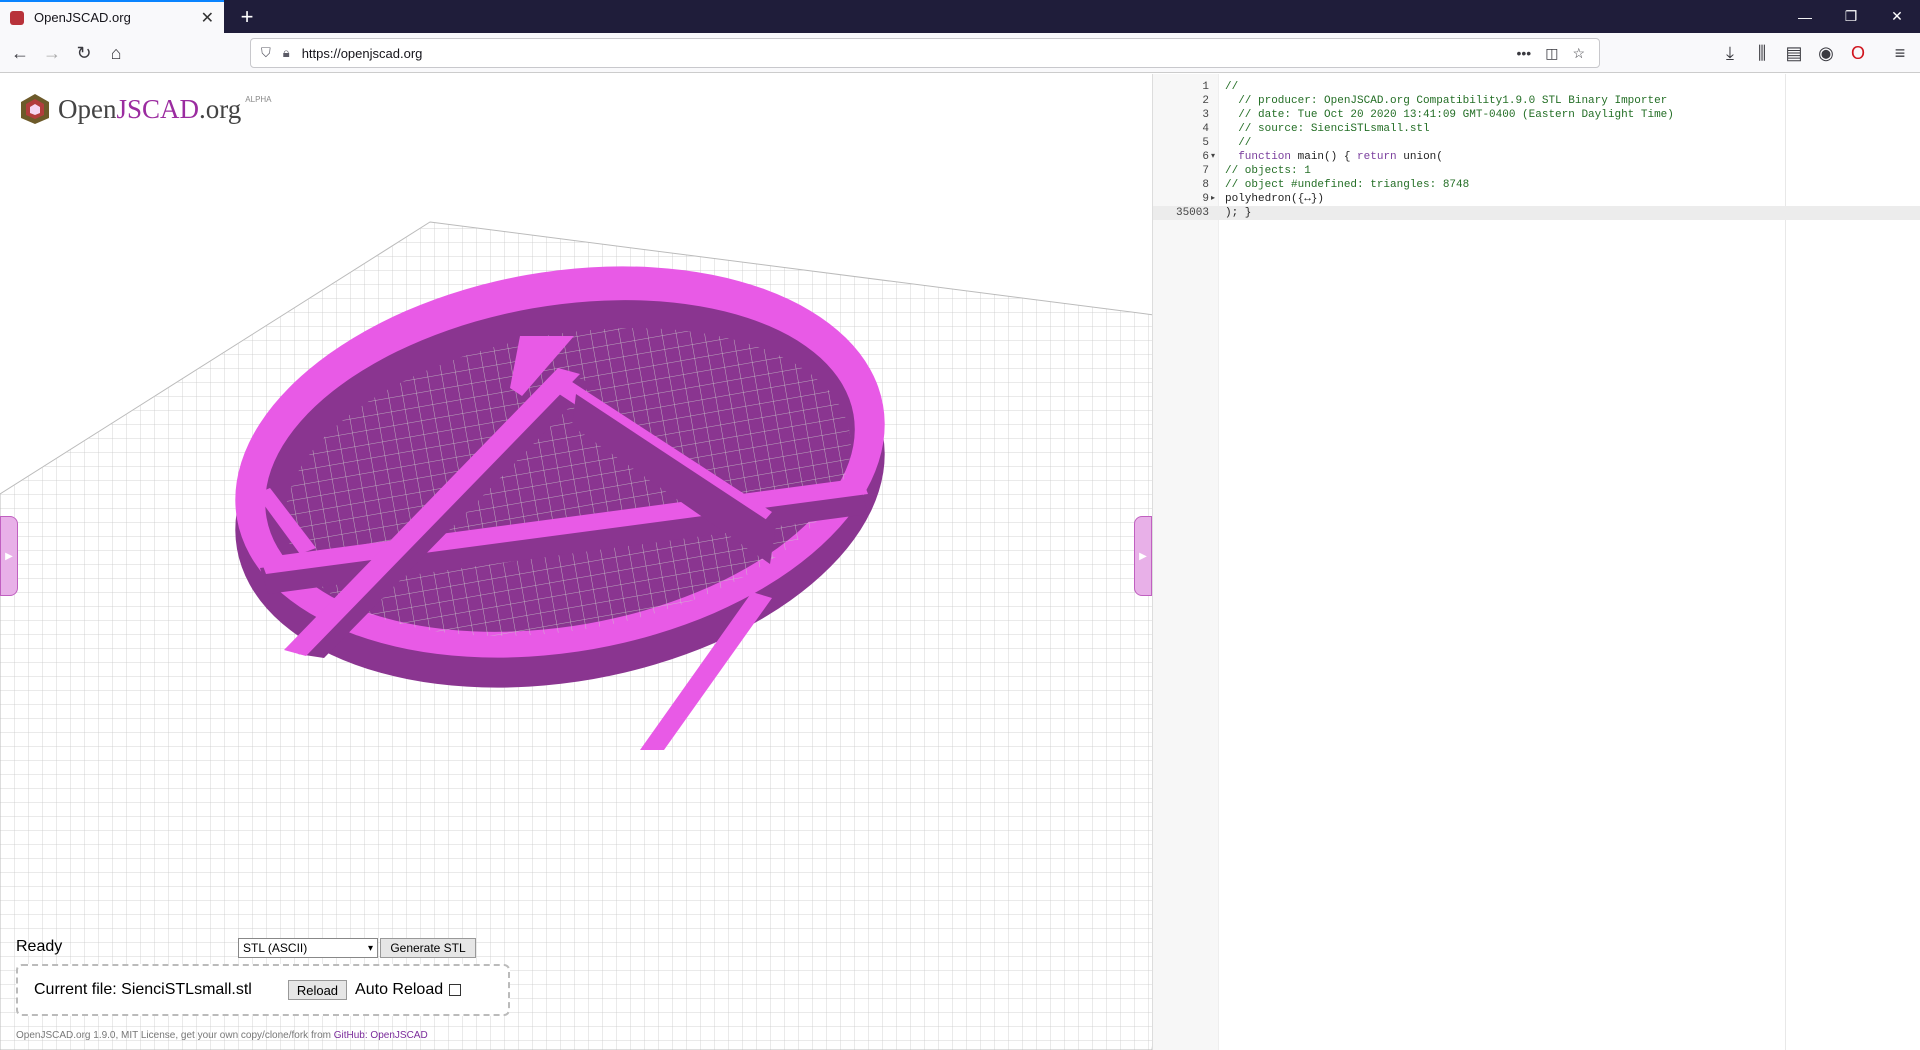 This screenshot has width=1920, height=1050. I want to click on code-line: 7 // objects: 1, so click(1536, 171).